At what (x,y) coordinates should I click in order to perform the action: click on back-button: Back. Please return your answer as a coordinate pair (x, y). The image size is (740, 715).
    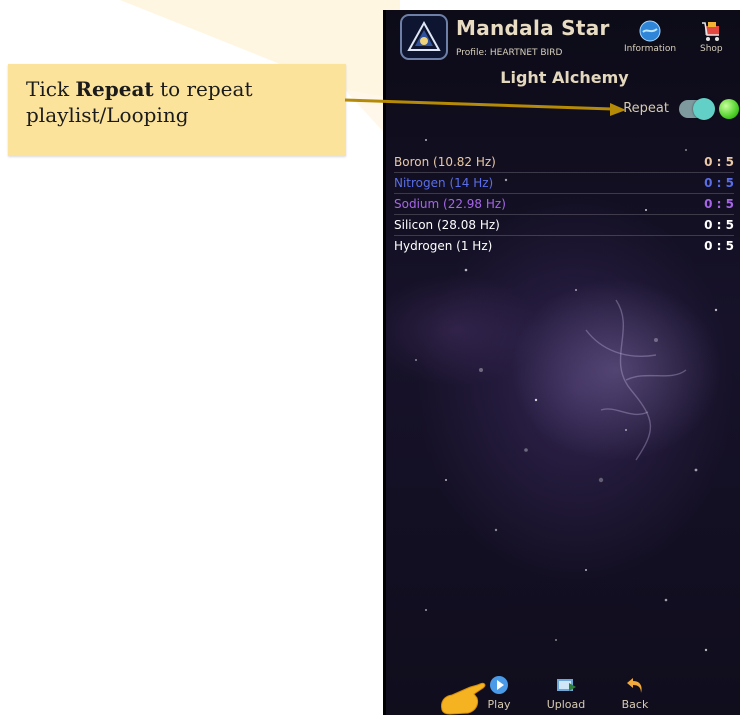
    Looking at the image, I should click on (635, 693).